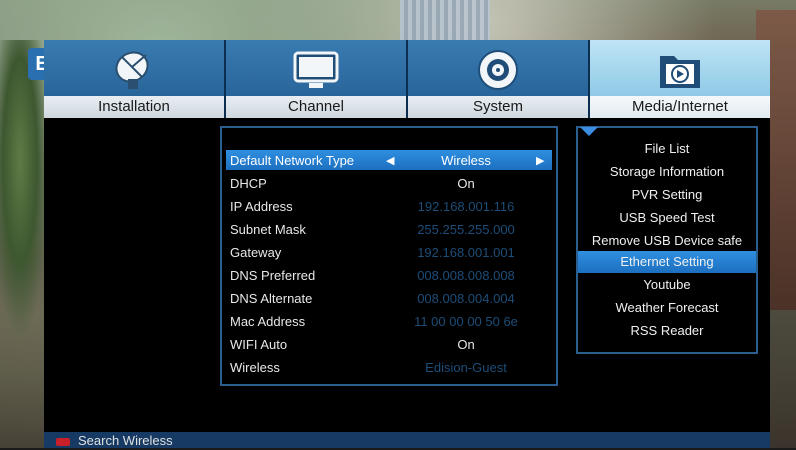 The width and height of the screenshot is (796, 450). Describe the element at coordinates (268, 229) in the screenshot. I see `setting-key: Subnet Mask` at that location.